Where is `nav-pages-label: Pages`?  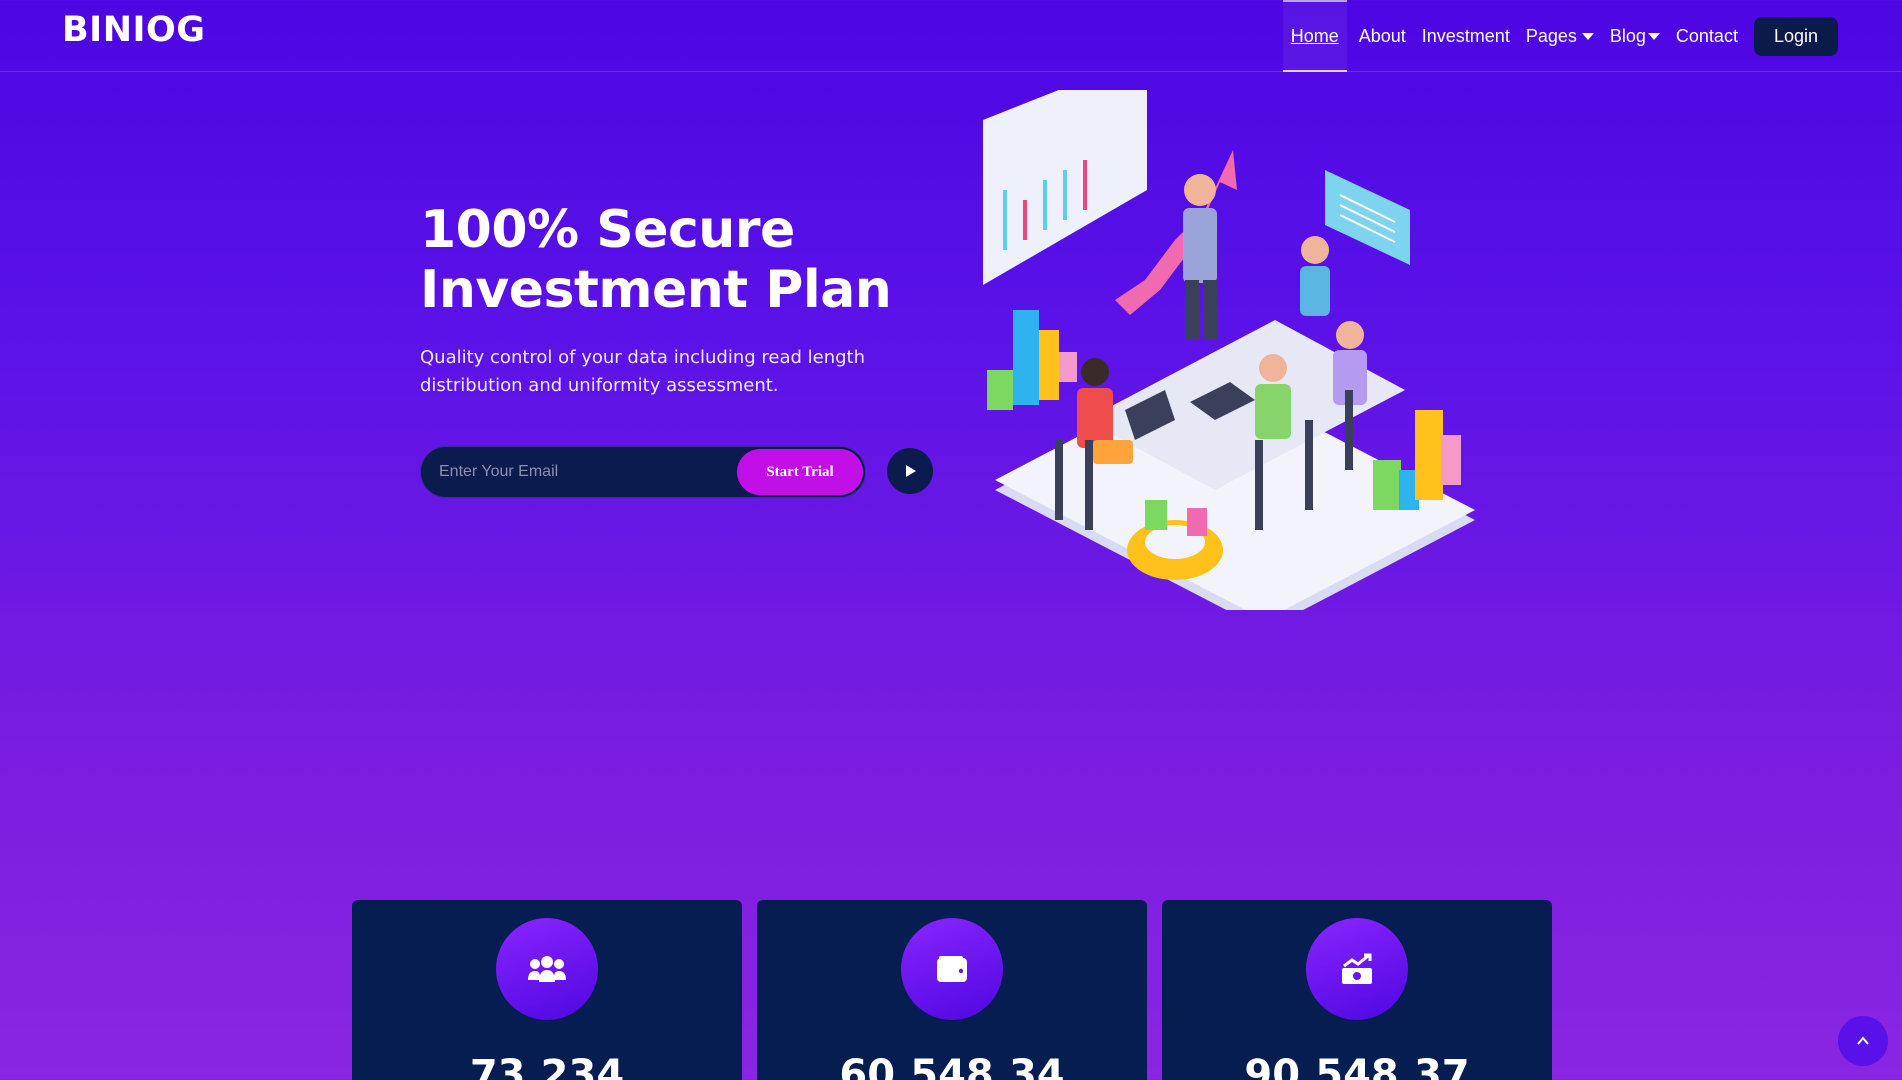 nav-pages-label: Pages is located at coordinates (1551, 35).